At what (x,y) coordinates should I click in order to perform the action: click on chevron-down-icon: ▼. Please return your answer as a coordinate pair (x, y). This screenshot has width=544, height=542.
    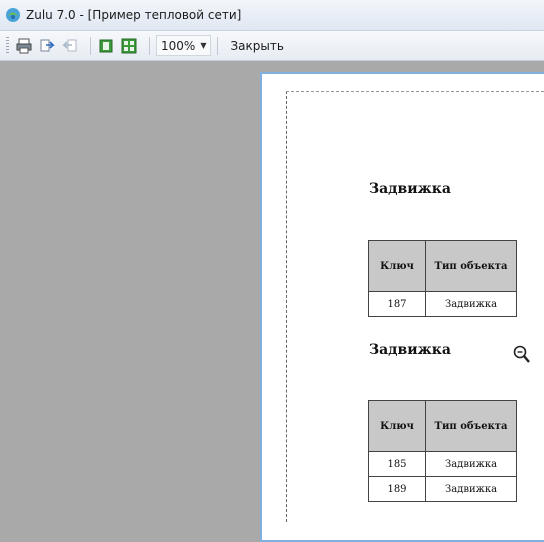
    Looking at the image, I should click on (203, 45).